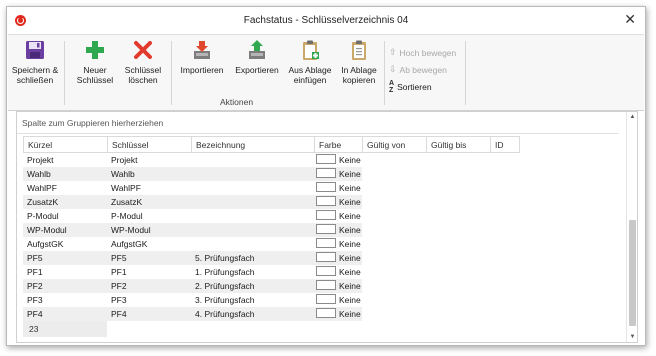 Image resolution: width=656 pixels, height=356 pixels. Describe the element at coordinates (359, 62) in the screenshot. I see `copy-to-clipboard-button: In Ablage kopieren` at that location.